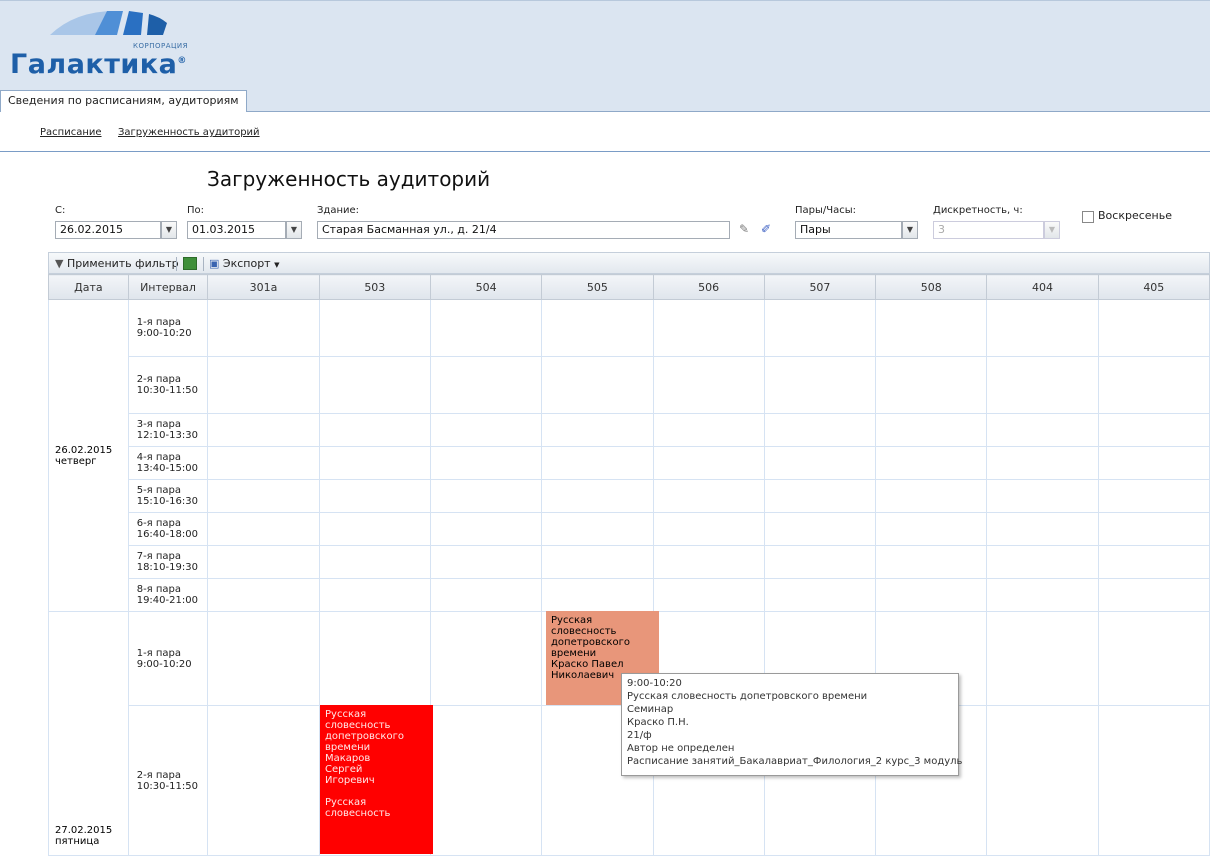 This screenshot has width=1210, height=856. What do you see at coordinates (108, 230) in the screenshot?
I see `from-date-field: 26.02.2015` at bounding box center [108, 230].